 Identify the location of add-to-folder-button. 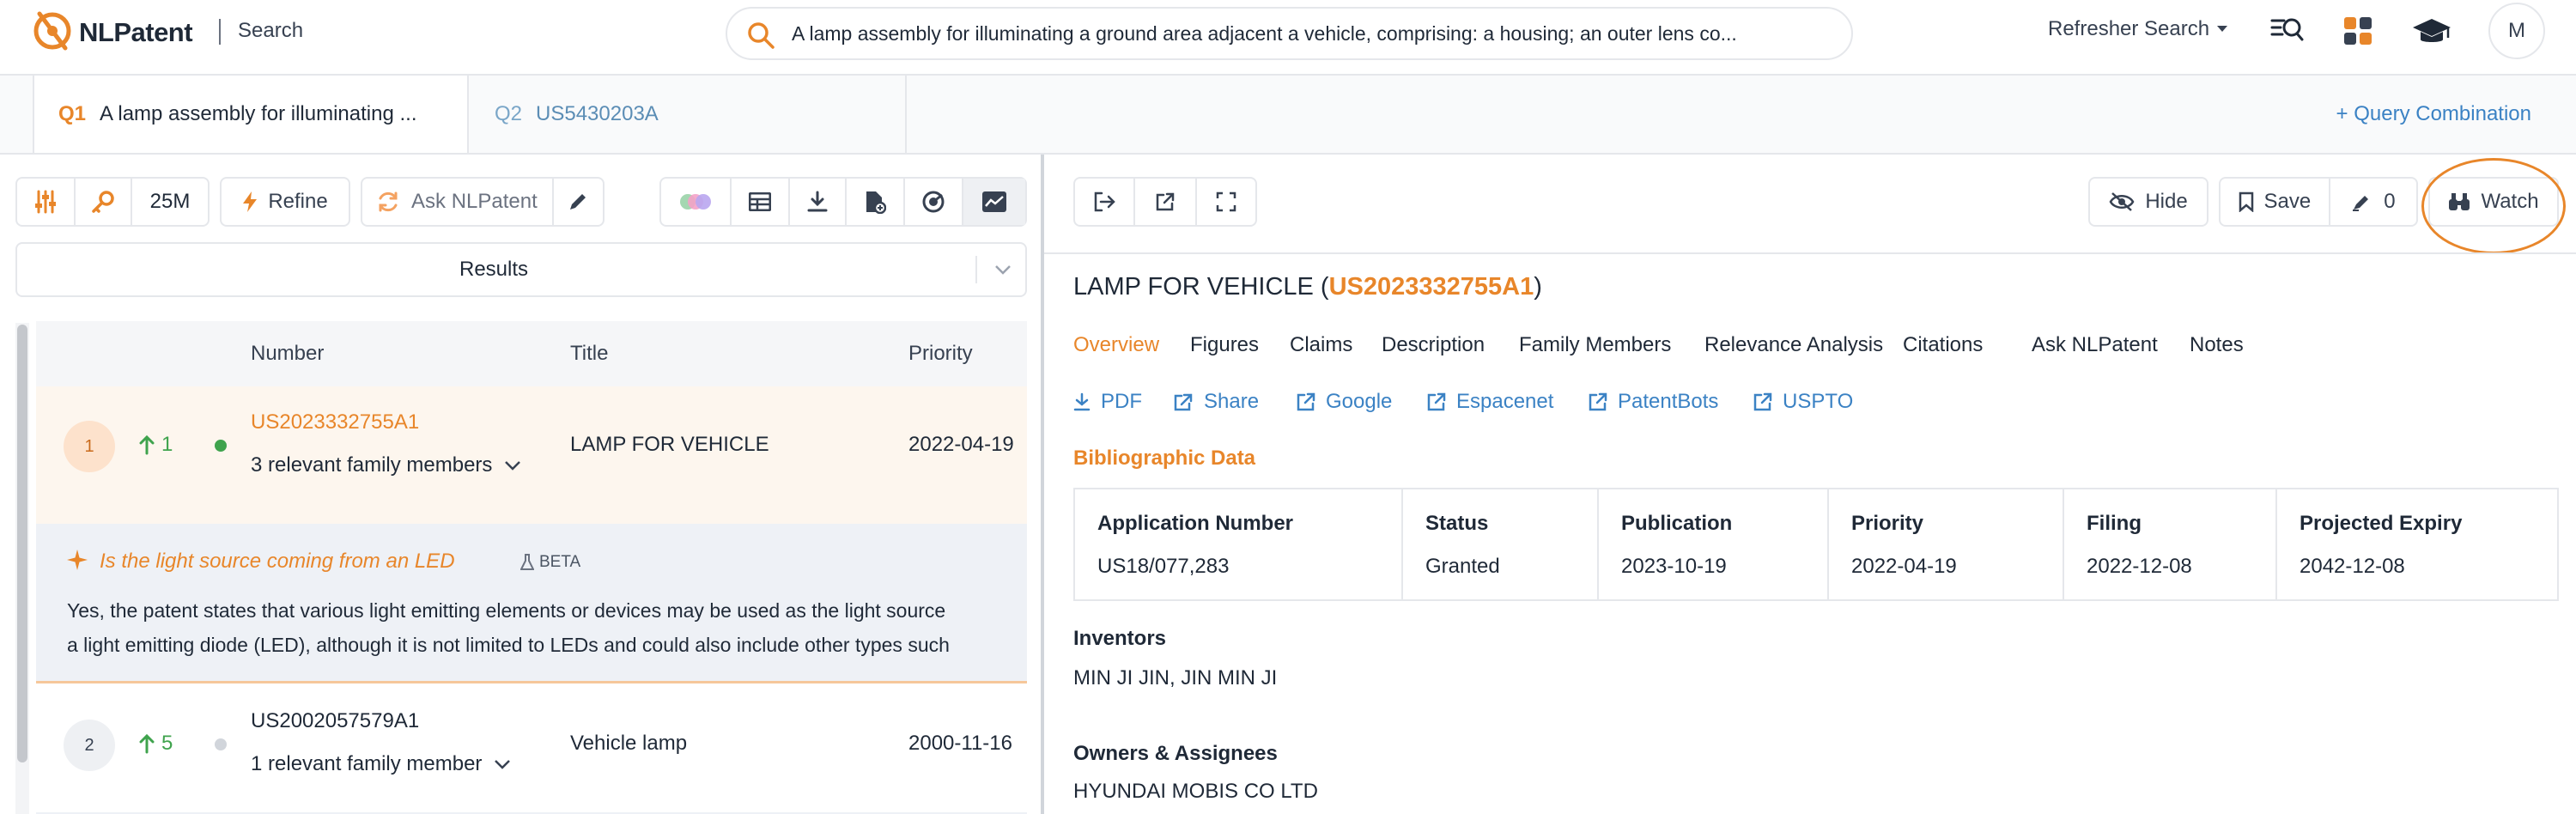
(876, 202).